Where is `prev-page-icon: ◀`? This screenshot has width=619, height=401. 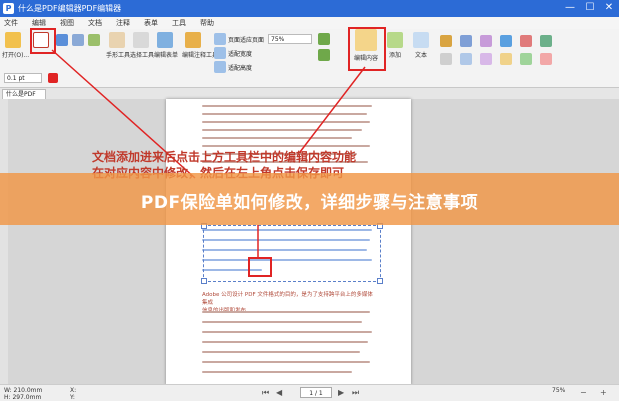 prev-page-icon: ◀ is located at coordinates (279, 392).